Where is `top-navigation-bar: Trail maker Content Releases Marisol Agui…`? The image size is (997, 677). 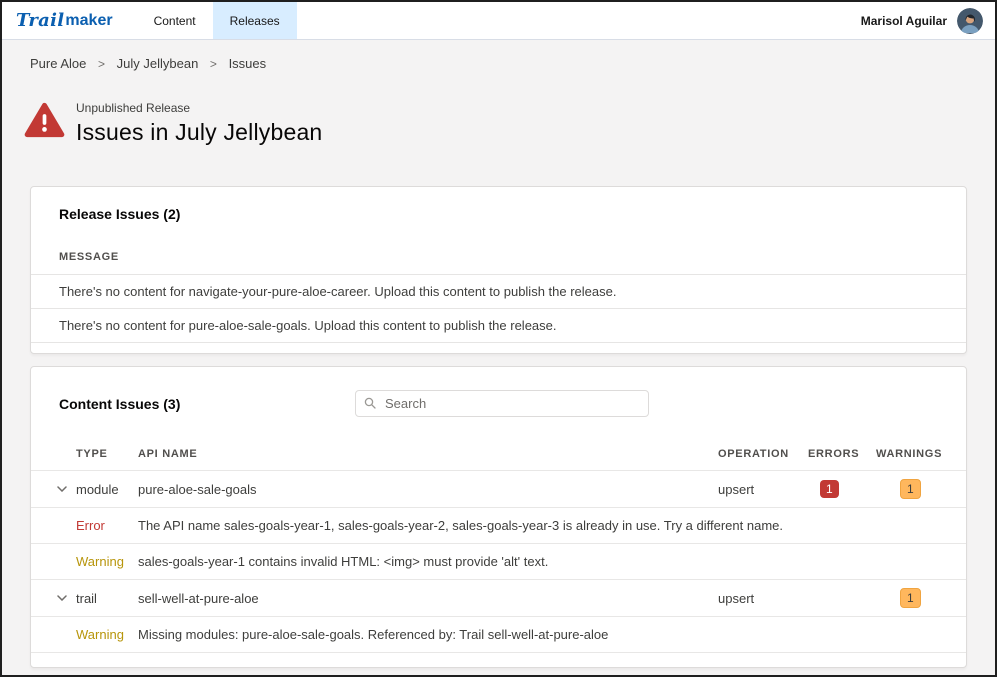
top-navigation-bar: Trail maker Content Releases Marisol Agui… is located at coordinates (498, 21).